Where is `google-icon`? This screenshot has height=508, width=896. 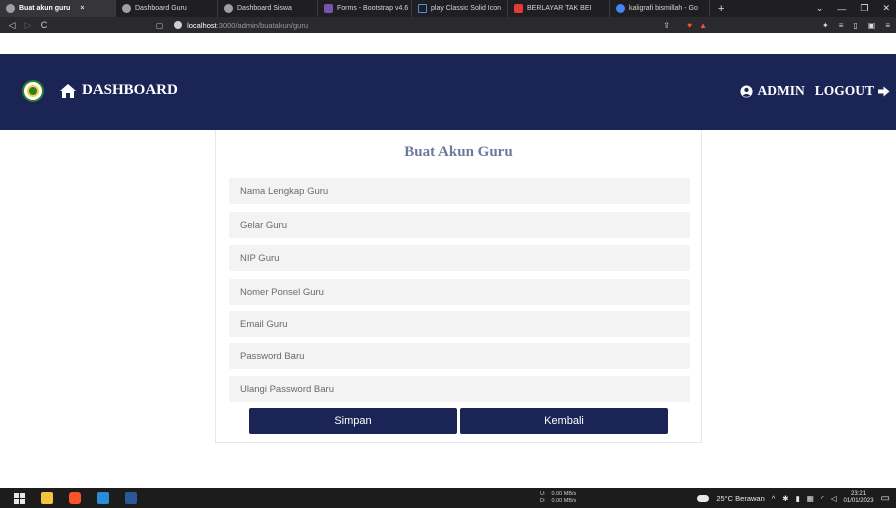 google-icon is located at coordinates (620, 8).